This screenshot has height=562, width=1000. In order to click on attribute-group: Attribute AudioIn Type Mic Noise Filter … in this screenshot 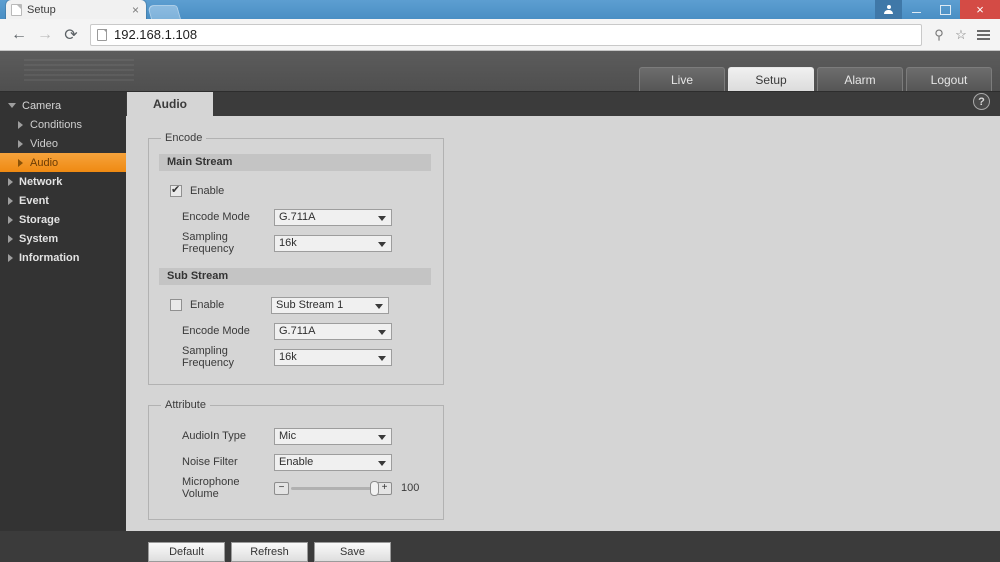, I will do `click(296, 459)`.